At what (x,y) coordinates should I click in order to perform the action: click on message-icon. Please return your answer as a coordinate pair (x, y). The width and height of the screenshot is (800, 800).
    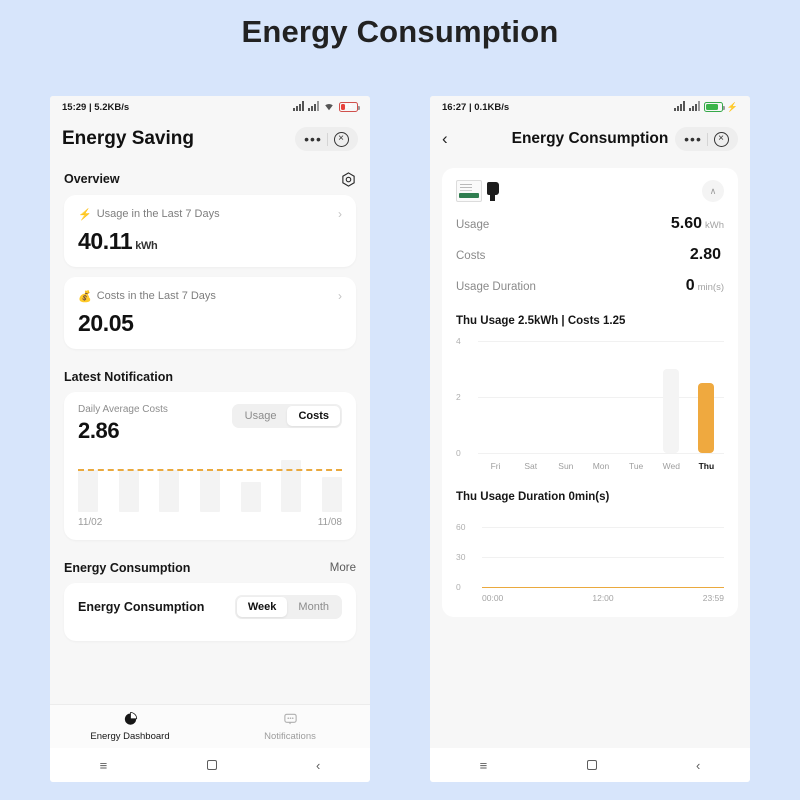
    Looking at the image, I should click on (290, 720).